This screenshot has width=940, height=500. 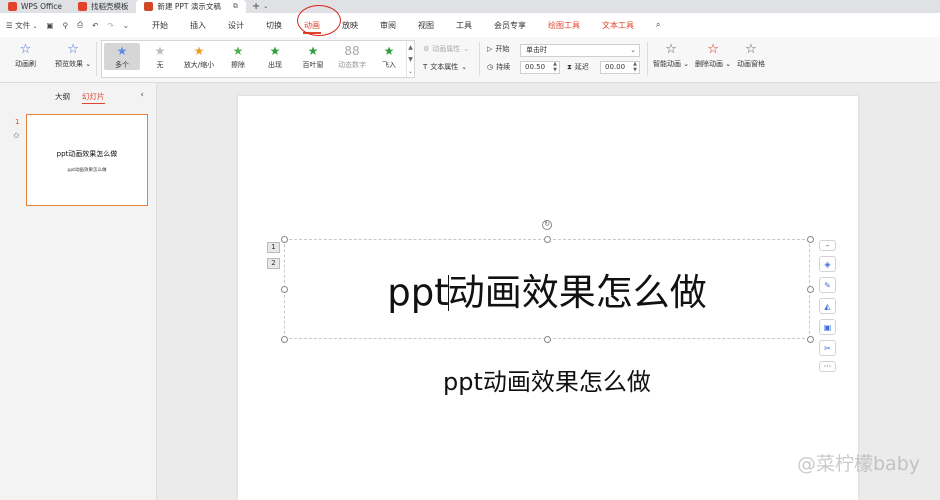 I want to click on menu-view: 视图, so click(x=426, y=25).